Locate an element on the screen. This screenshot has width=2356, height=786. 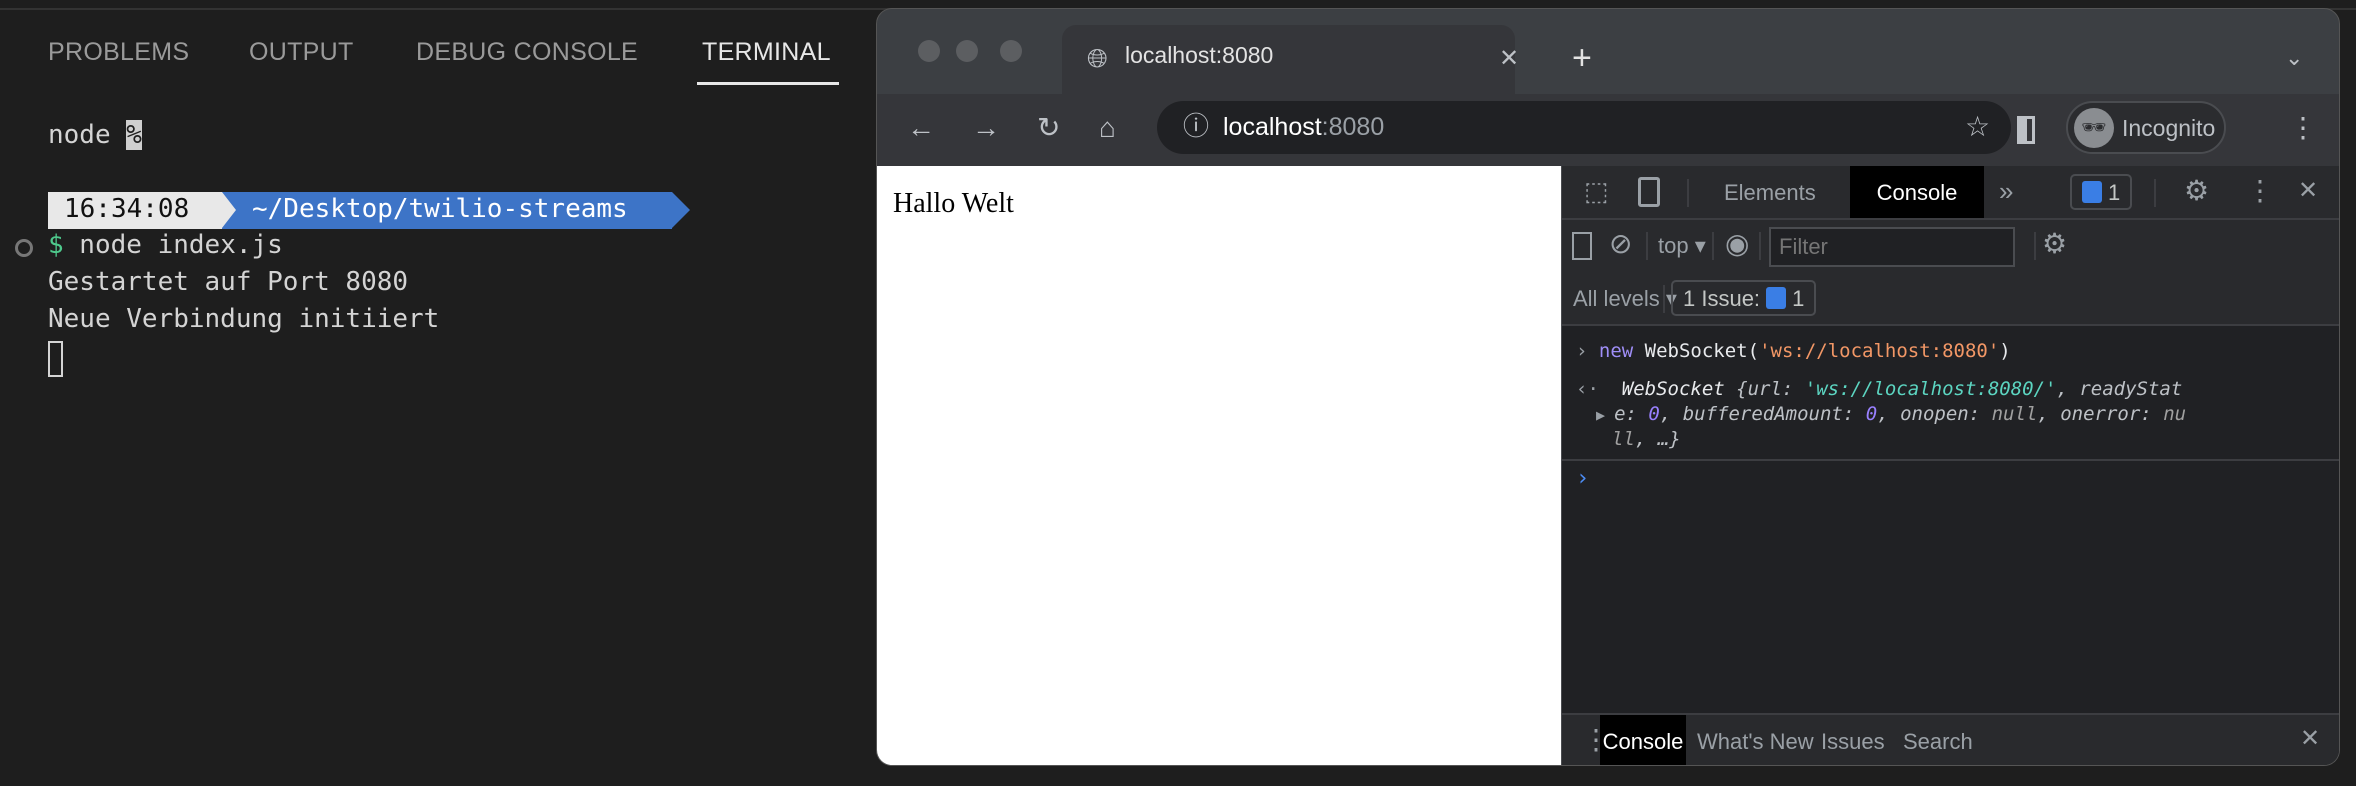
console-input-line: › new WebSocket('ws://localhost:8080') is located at coordinates (1950, 351).